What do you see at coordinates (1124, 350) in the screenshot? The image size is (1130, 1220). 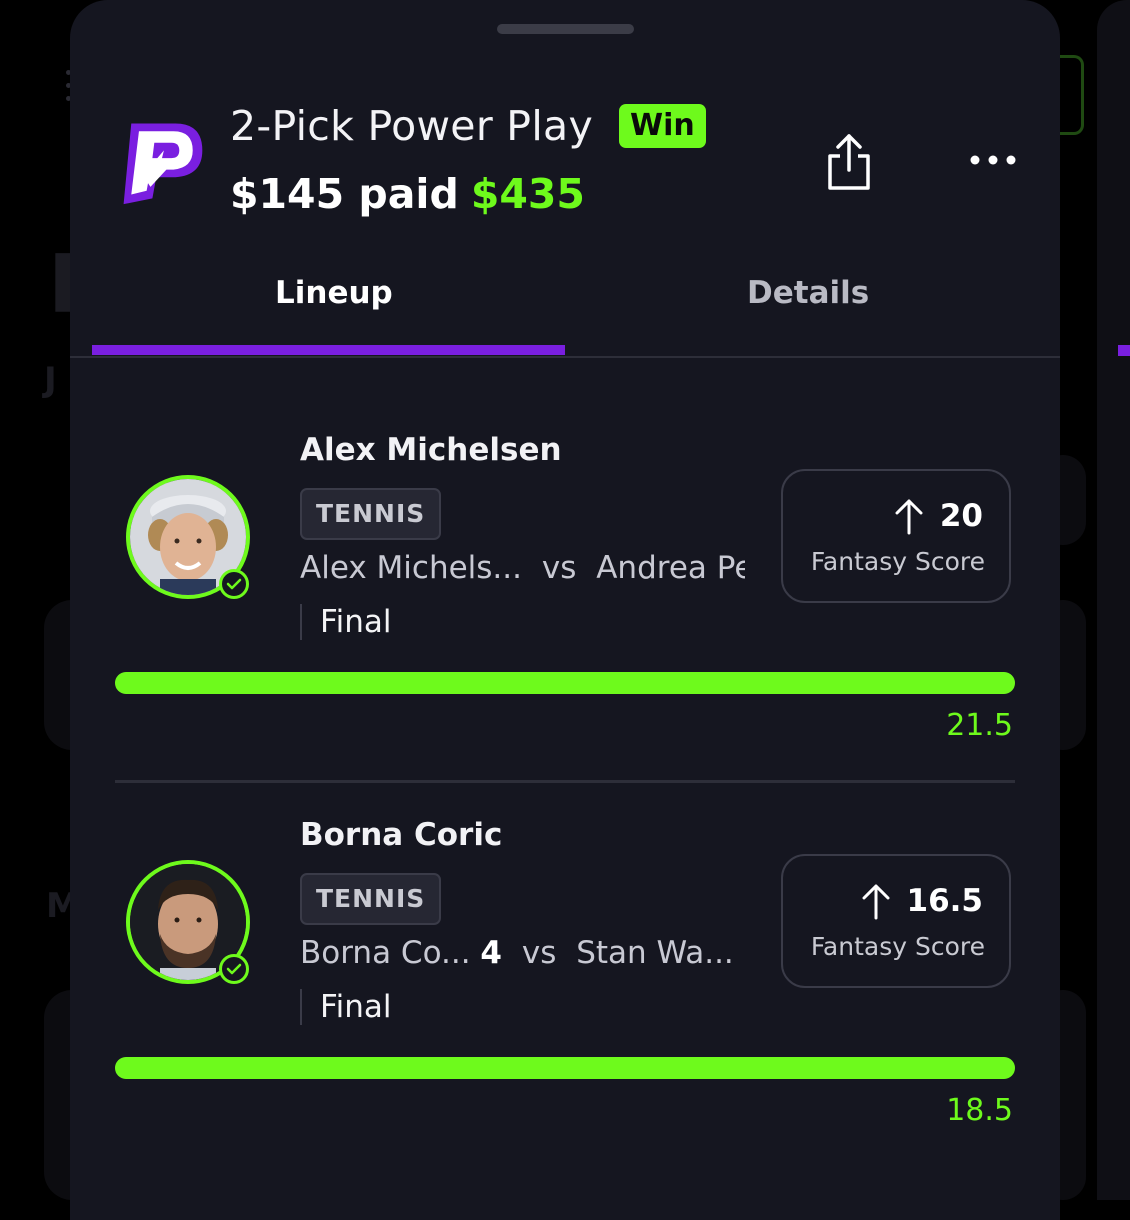 I see `background-tab-indicator` at bounding box center [1124, 350].